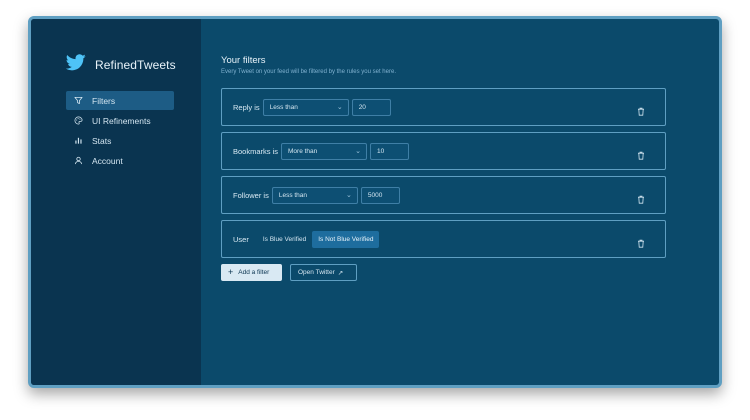  Describe the element at coordinates (390, 151) in the screenshot. I see `value-input: 10` at that location.